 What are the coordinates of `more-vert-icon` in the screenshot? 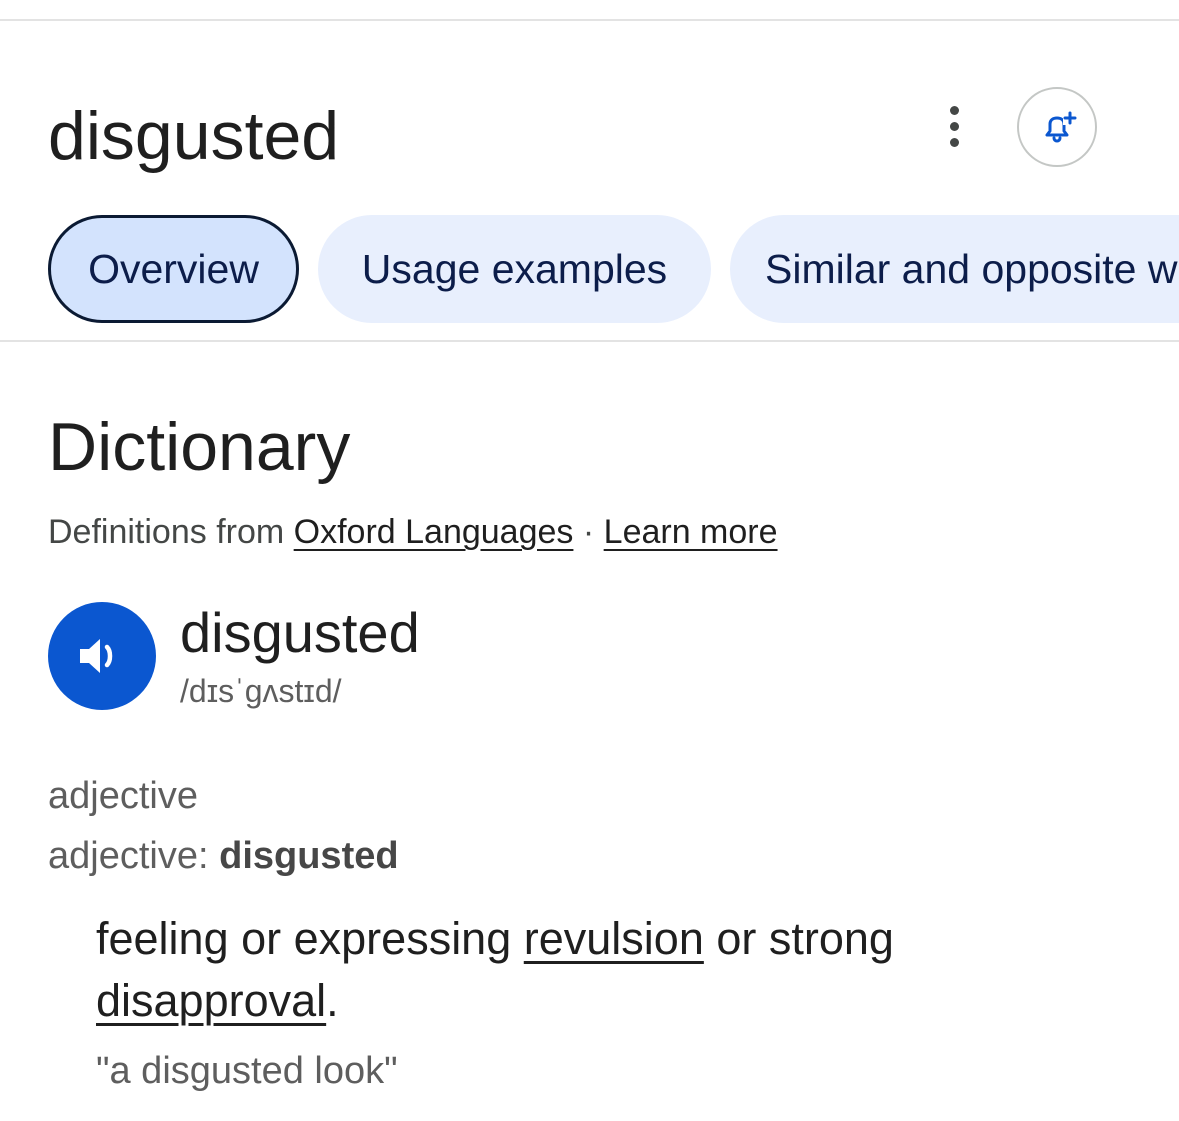 It's located at (954, 110).